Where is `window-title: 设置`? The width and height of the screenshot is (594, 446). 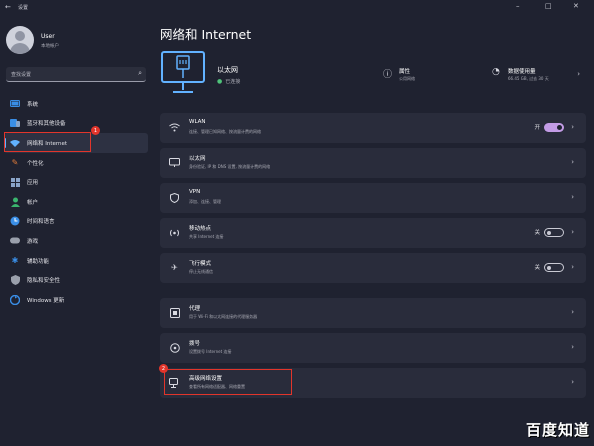
window-title: 设置 is located at coordinates (23, 8).